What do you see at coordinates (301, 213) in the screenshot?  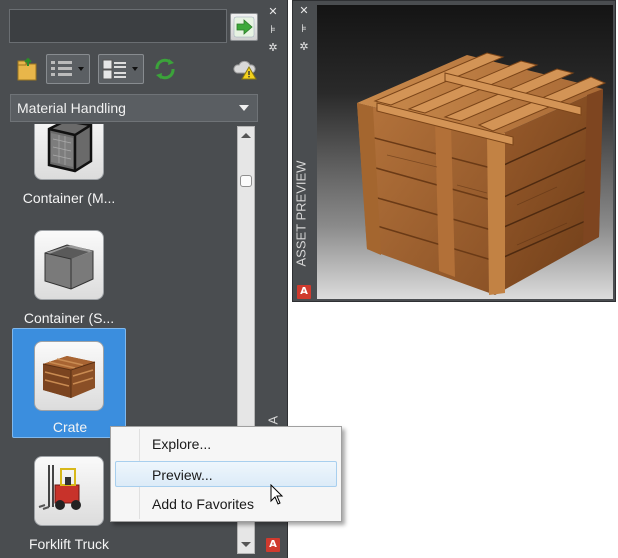 I see `preview-palette-title: ASSET PREVIEW` at bounding box center [301, 213].